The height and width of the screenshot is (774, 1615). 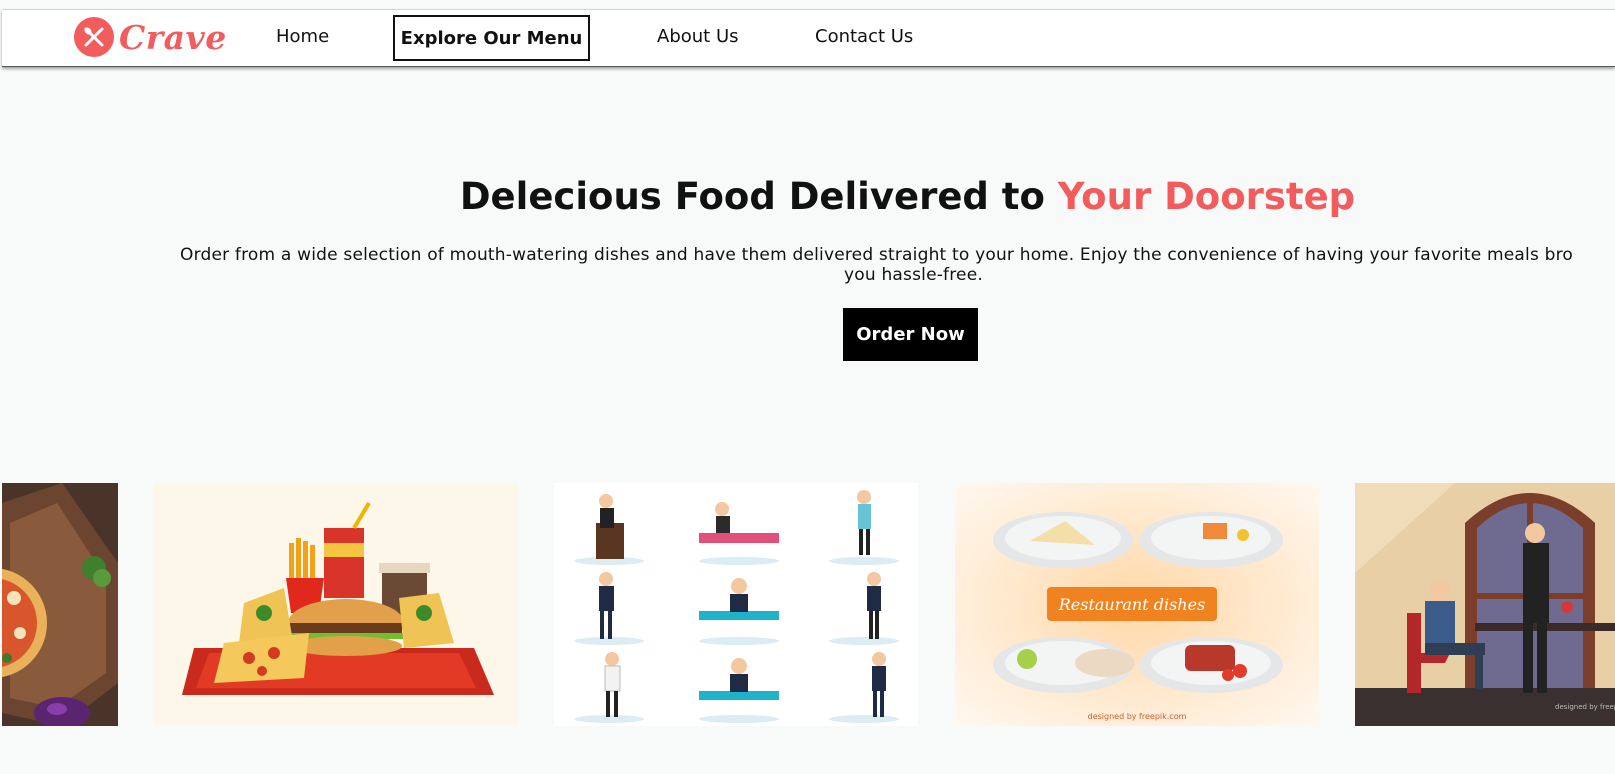 What do you see at coordinates (173, 37) in the screenshot?
I see `brand-name: Crave` at bounding box center [173, 37].